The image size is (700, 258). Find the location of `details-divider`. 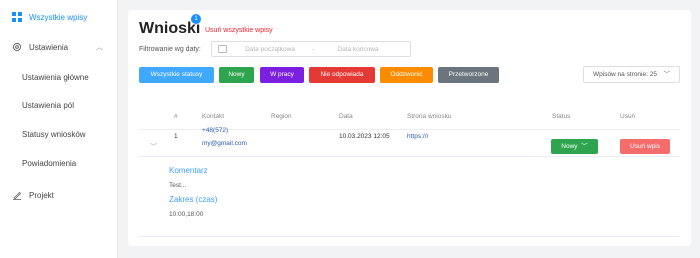

details-divider is located at coordinates (409, 236).